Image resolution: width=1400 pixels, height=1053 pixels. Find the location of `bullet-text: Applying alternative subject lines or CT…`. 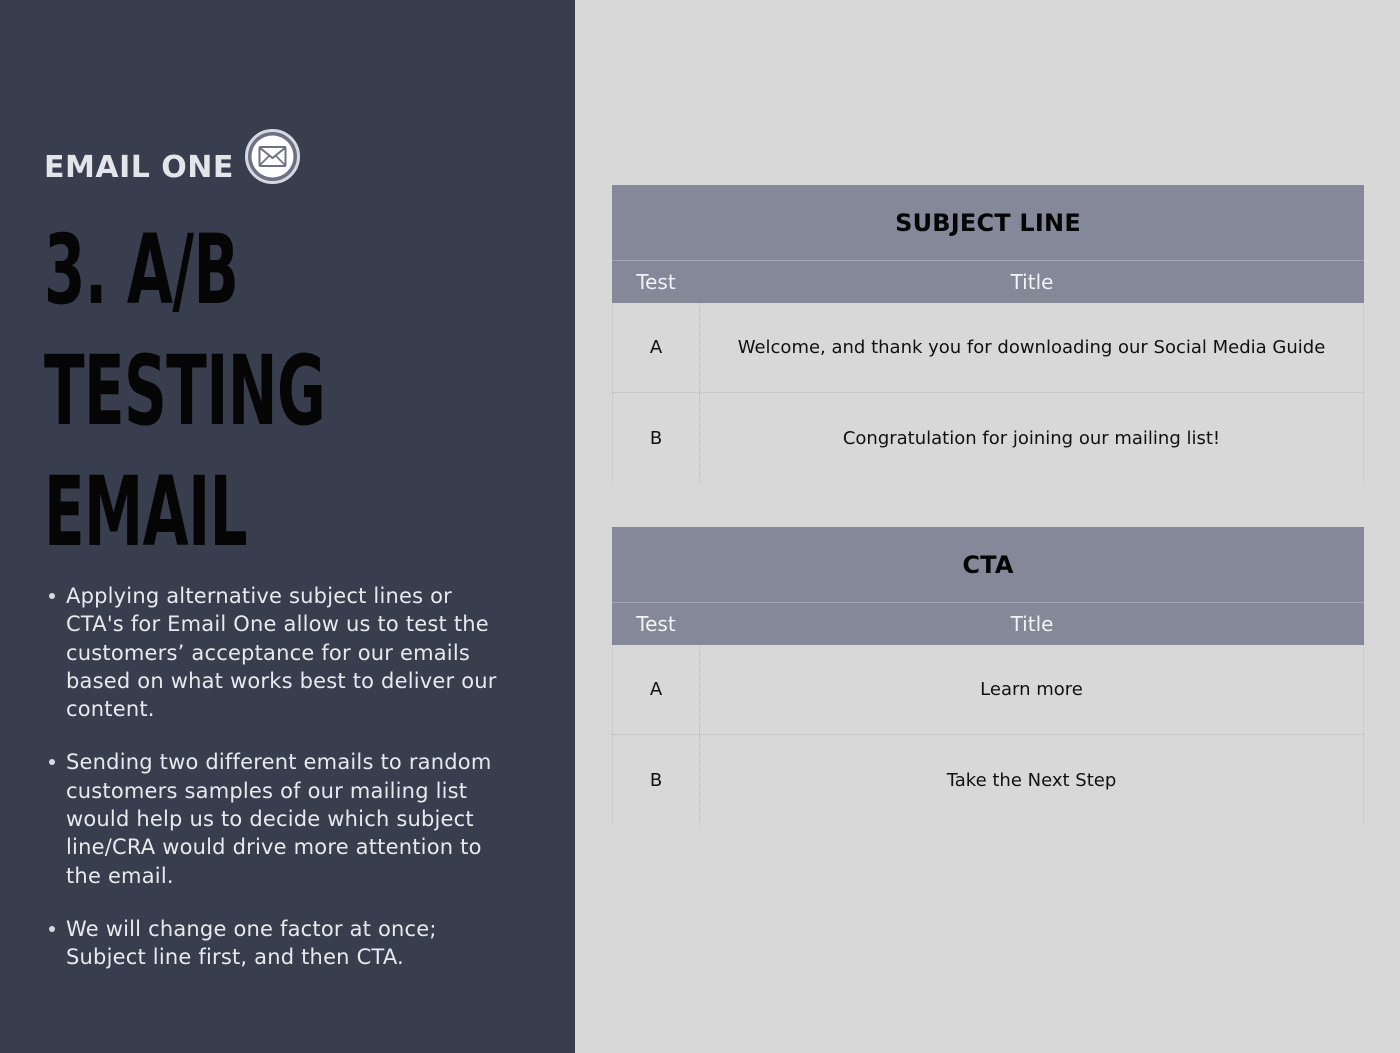

bullet-text: Applying alternative subject lines or CT… is located at coordinates (281, 653).